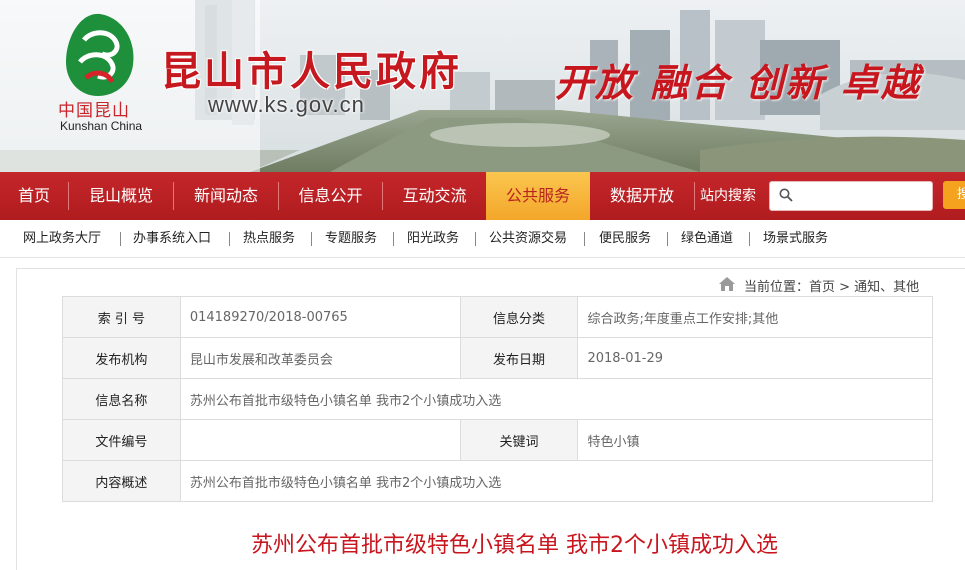 Image resolution: width=965 pixels, height=570 pixels. I want to click on home-icon, so click(727, 284).